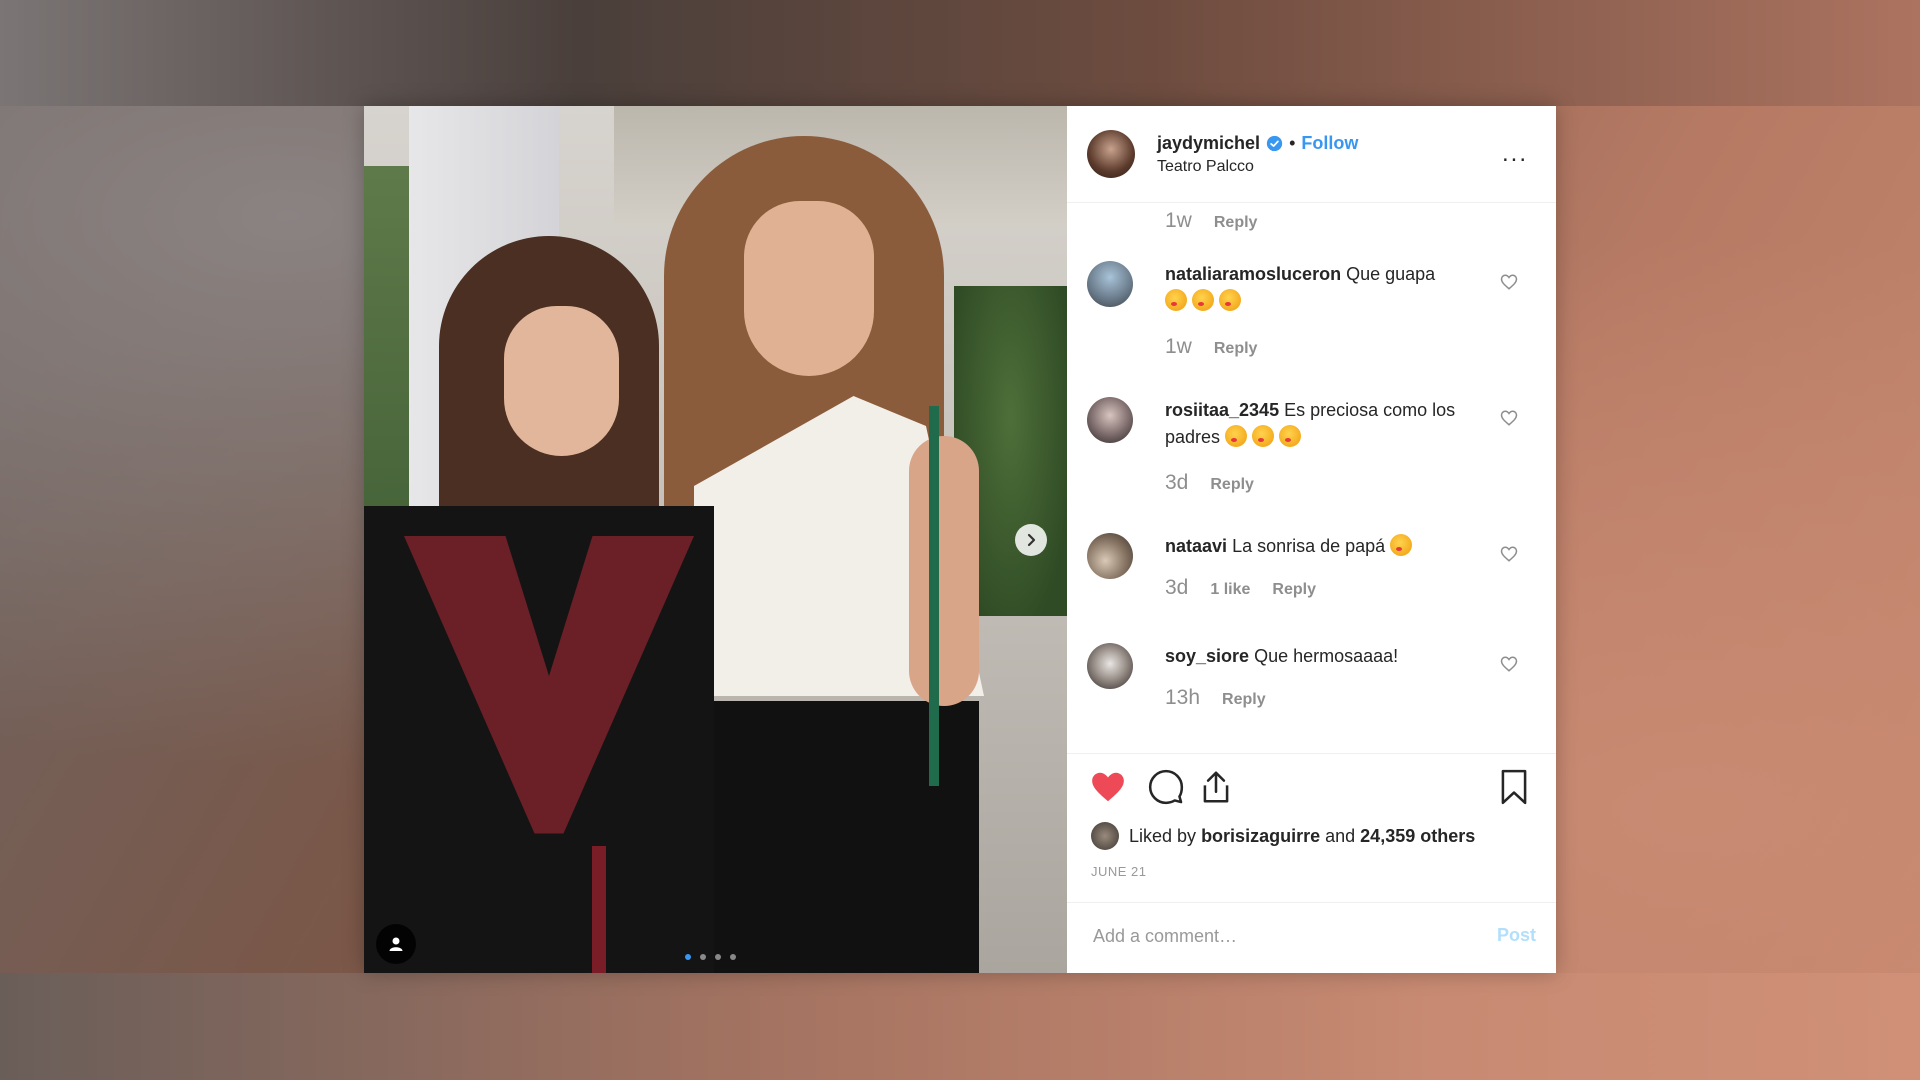  I want to click on comment-likes: 1 like, so click(1230, 589).